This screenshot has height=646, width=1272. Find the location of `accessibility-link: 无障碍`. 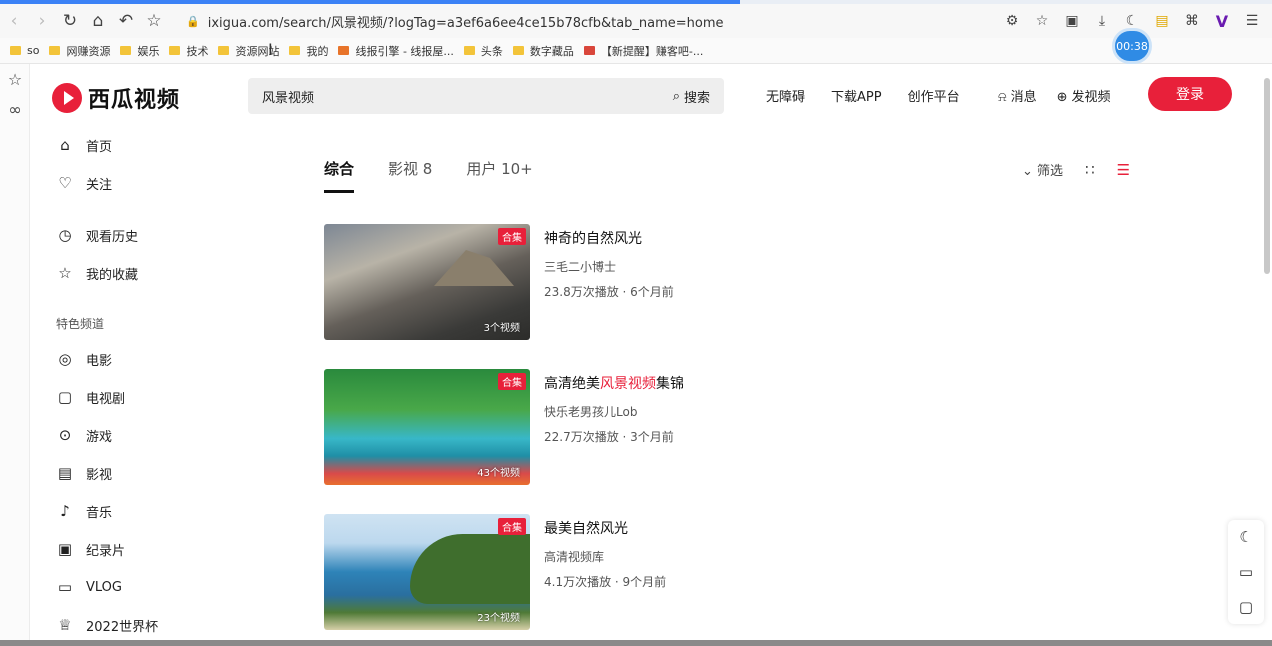

accessibility-link: 无障碍 is located at coordinates (785, 95).